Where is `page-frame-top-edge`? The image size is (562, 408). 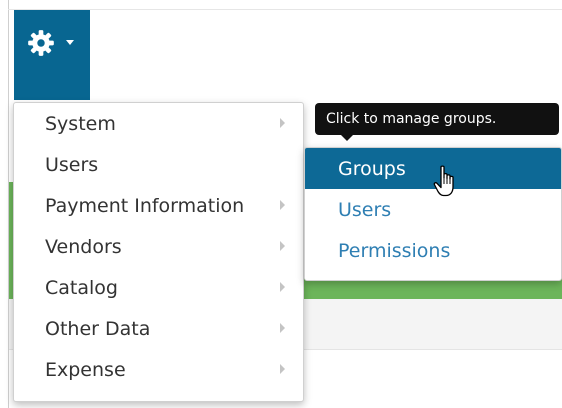
page-frame-top-edge is located at coordinates (285, 9).